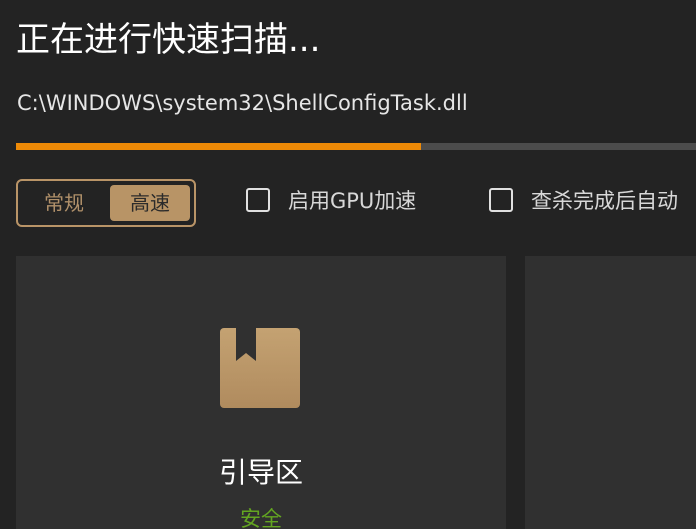 The width and height of the screenshot is (696, 529). What do you see at coordinates (261, 518) in the screenshot?
I see `boot-sector-status: 安全` at bounding box center [261, 518].